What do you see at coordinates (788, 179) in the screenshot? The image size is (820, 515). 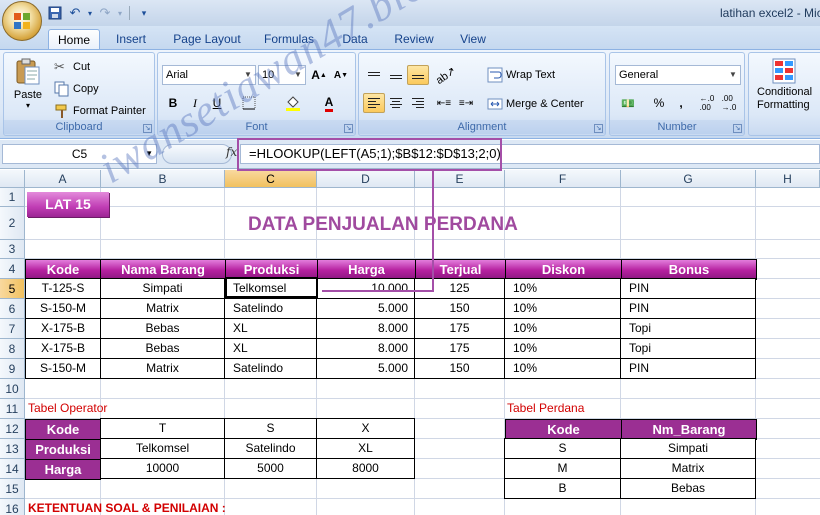 I see `column-header-h: H` at bounding box center [788, 179].